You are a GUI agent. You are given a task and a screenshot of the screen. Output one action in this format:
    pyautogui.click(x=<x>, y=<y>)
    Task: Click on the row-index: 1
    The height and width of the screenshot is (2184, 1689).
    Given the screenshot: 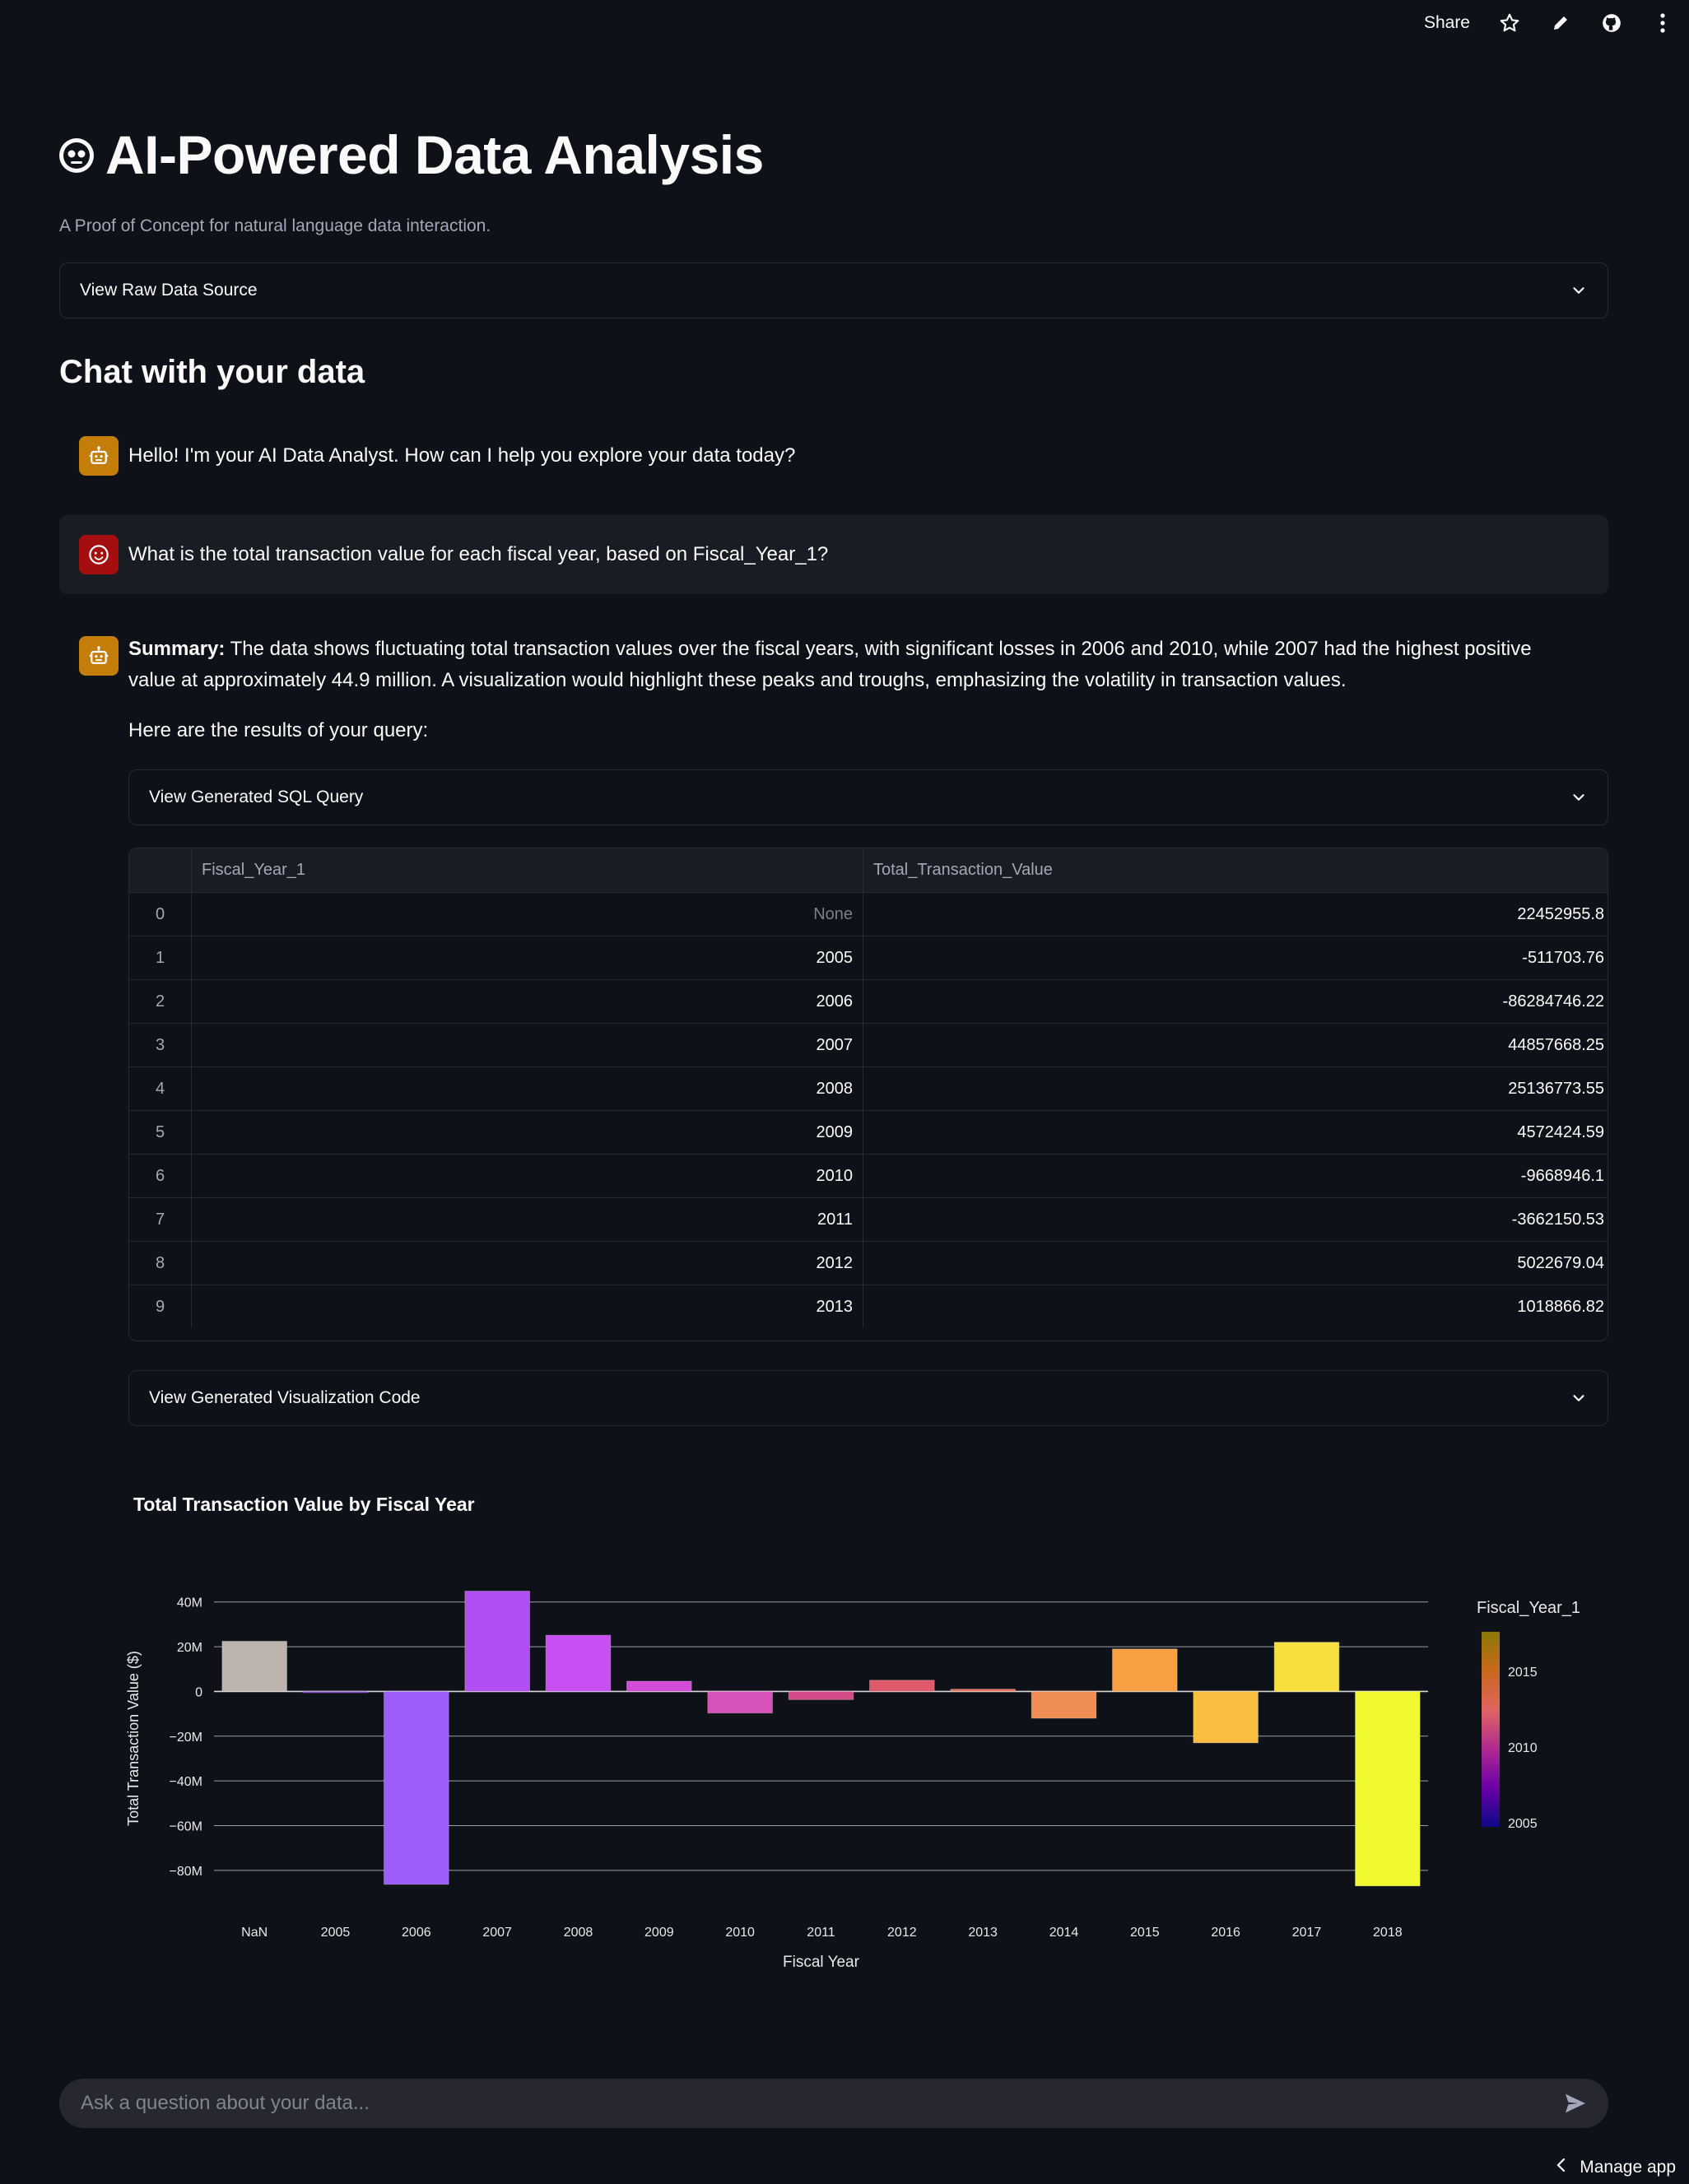 What is the action you would take?
    pyautogui.click(x=160, y=957)
    